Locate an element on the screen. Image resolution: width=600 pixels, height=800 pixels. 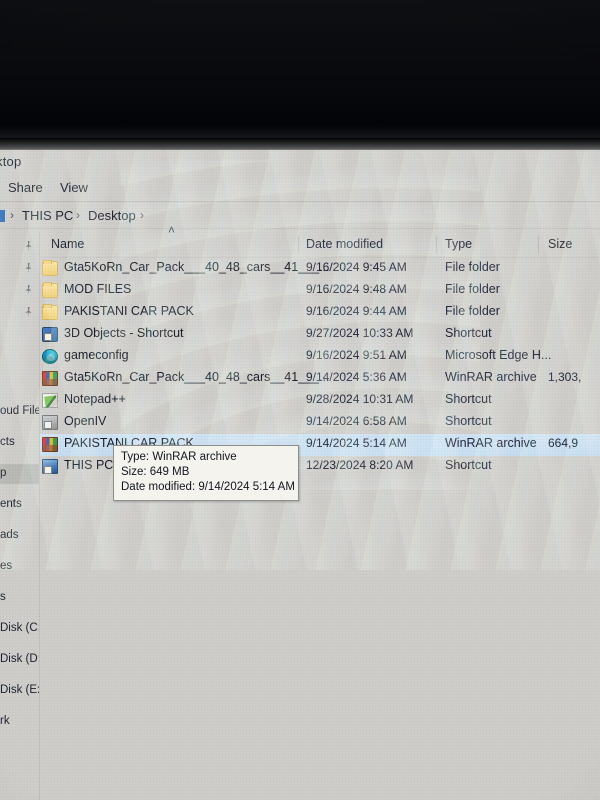
nav-item: Disk (E:) is located at coordinates (20, 691).